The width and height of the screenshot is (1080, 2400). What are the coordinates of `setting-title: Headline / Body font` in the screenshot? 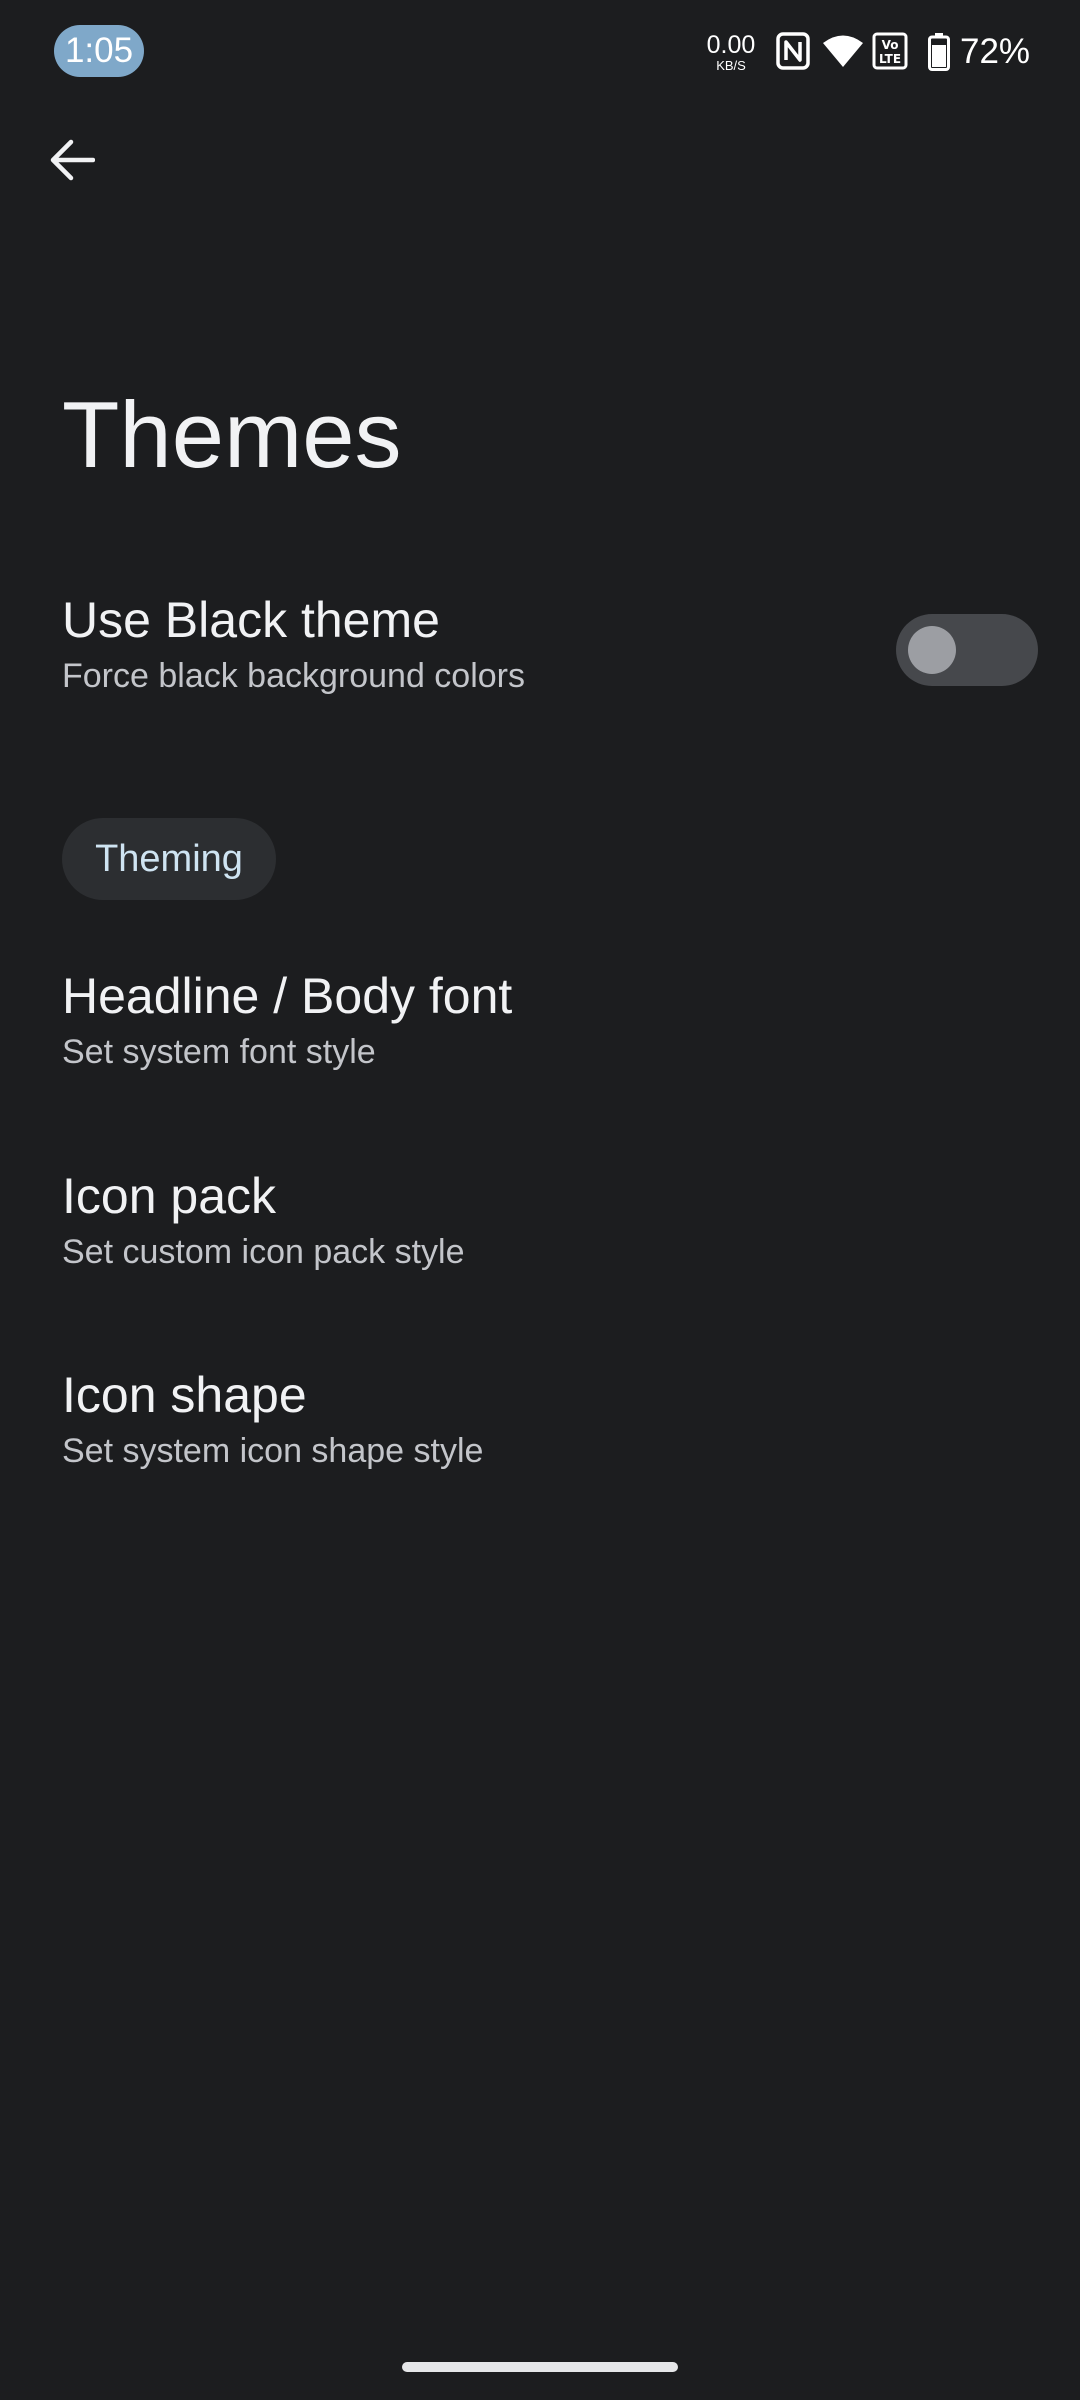 It's located at (287, 996).